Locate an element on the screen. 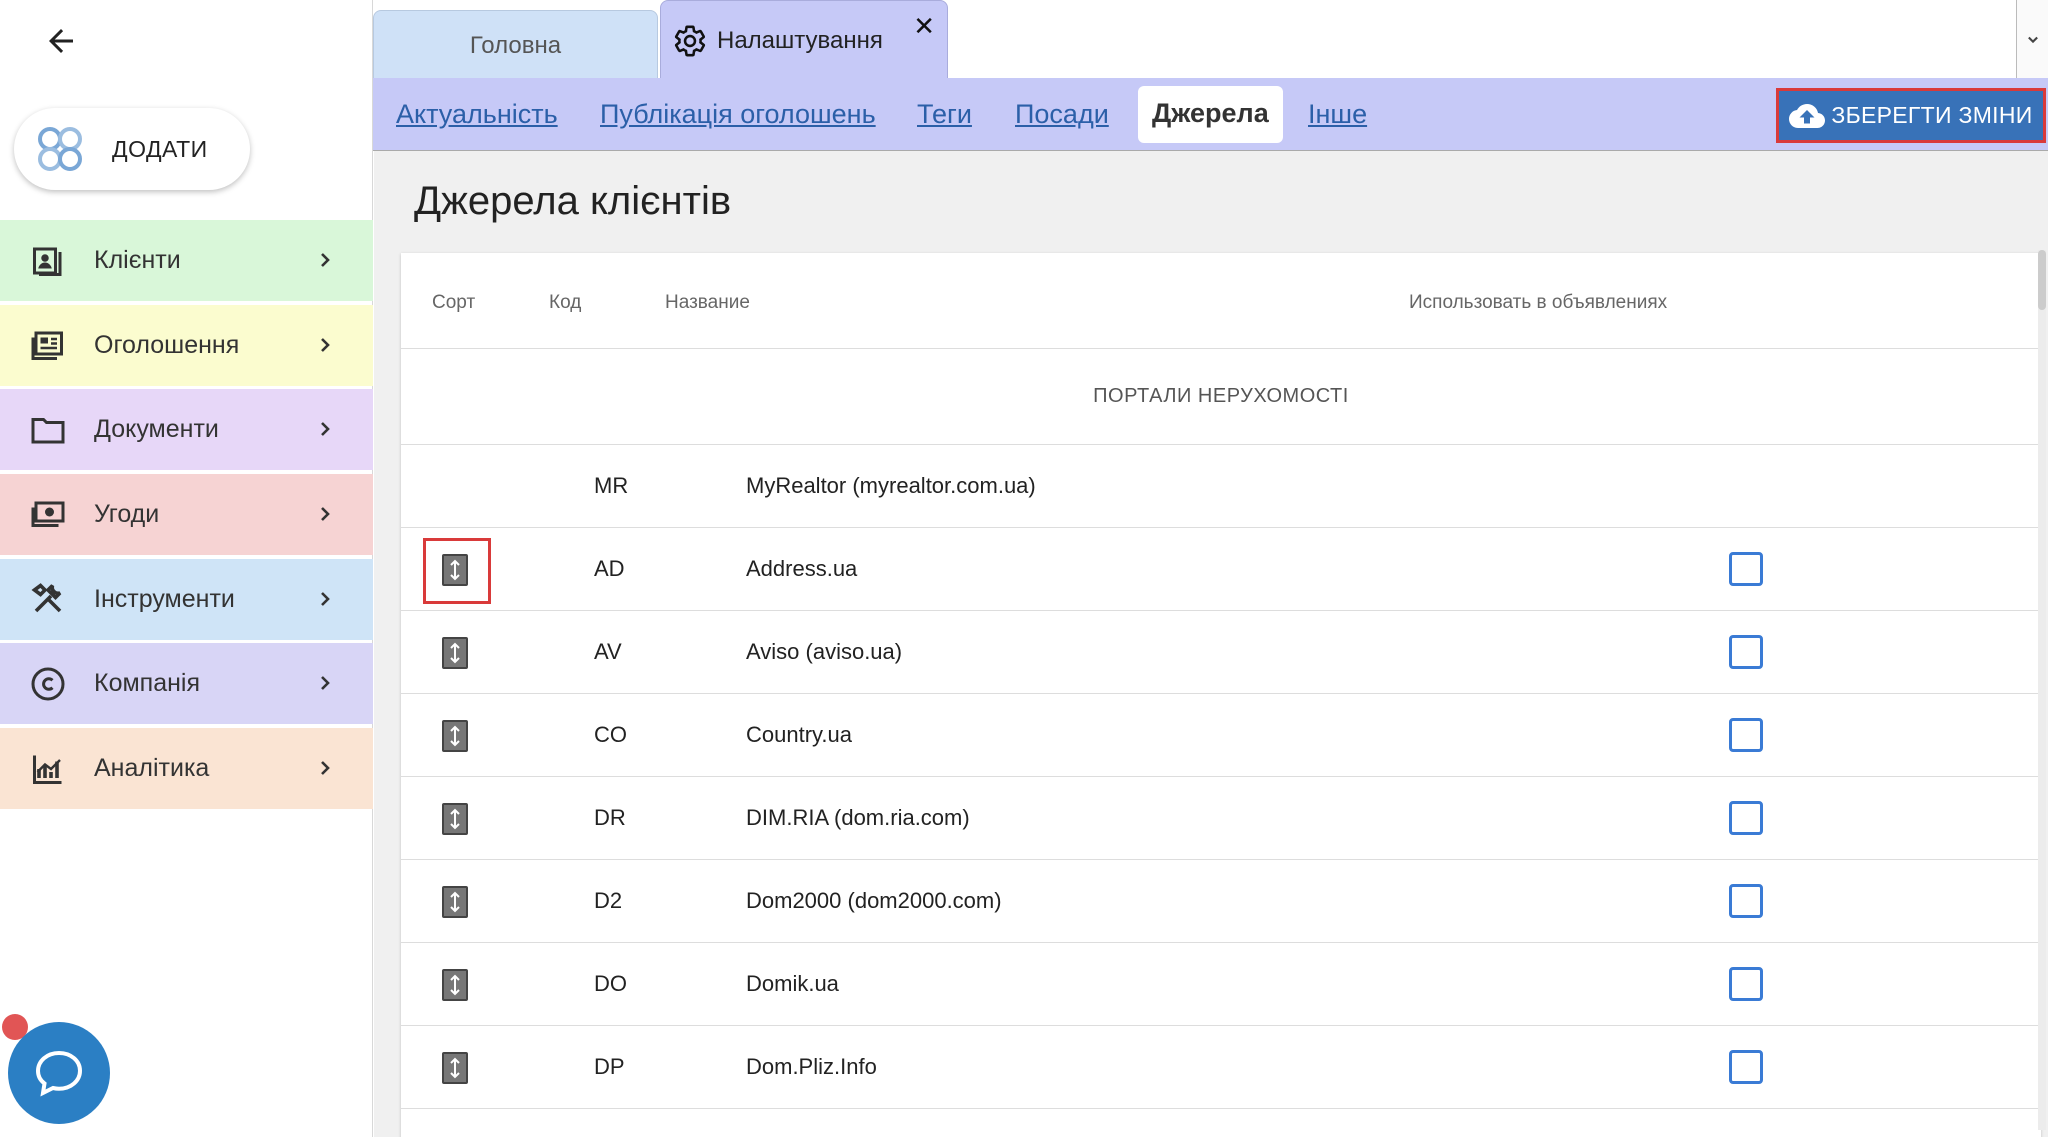 The width and height of the screenshot is (2048, 1137). arrow-left-icon is located at coordinates (61, 41).